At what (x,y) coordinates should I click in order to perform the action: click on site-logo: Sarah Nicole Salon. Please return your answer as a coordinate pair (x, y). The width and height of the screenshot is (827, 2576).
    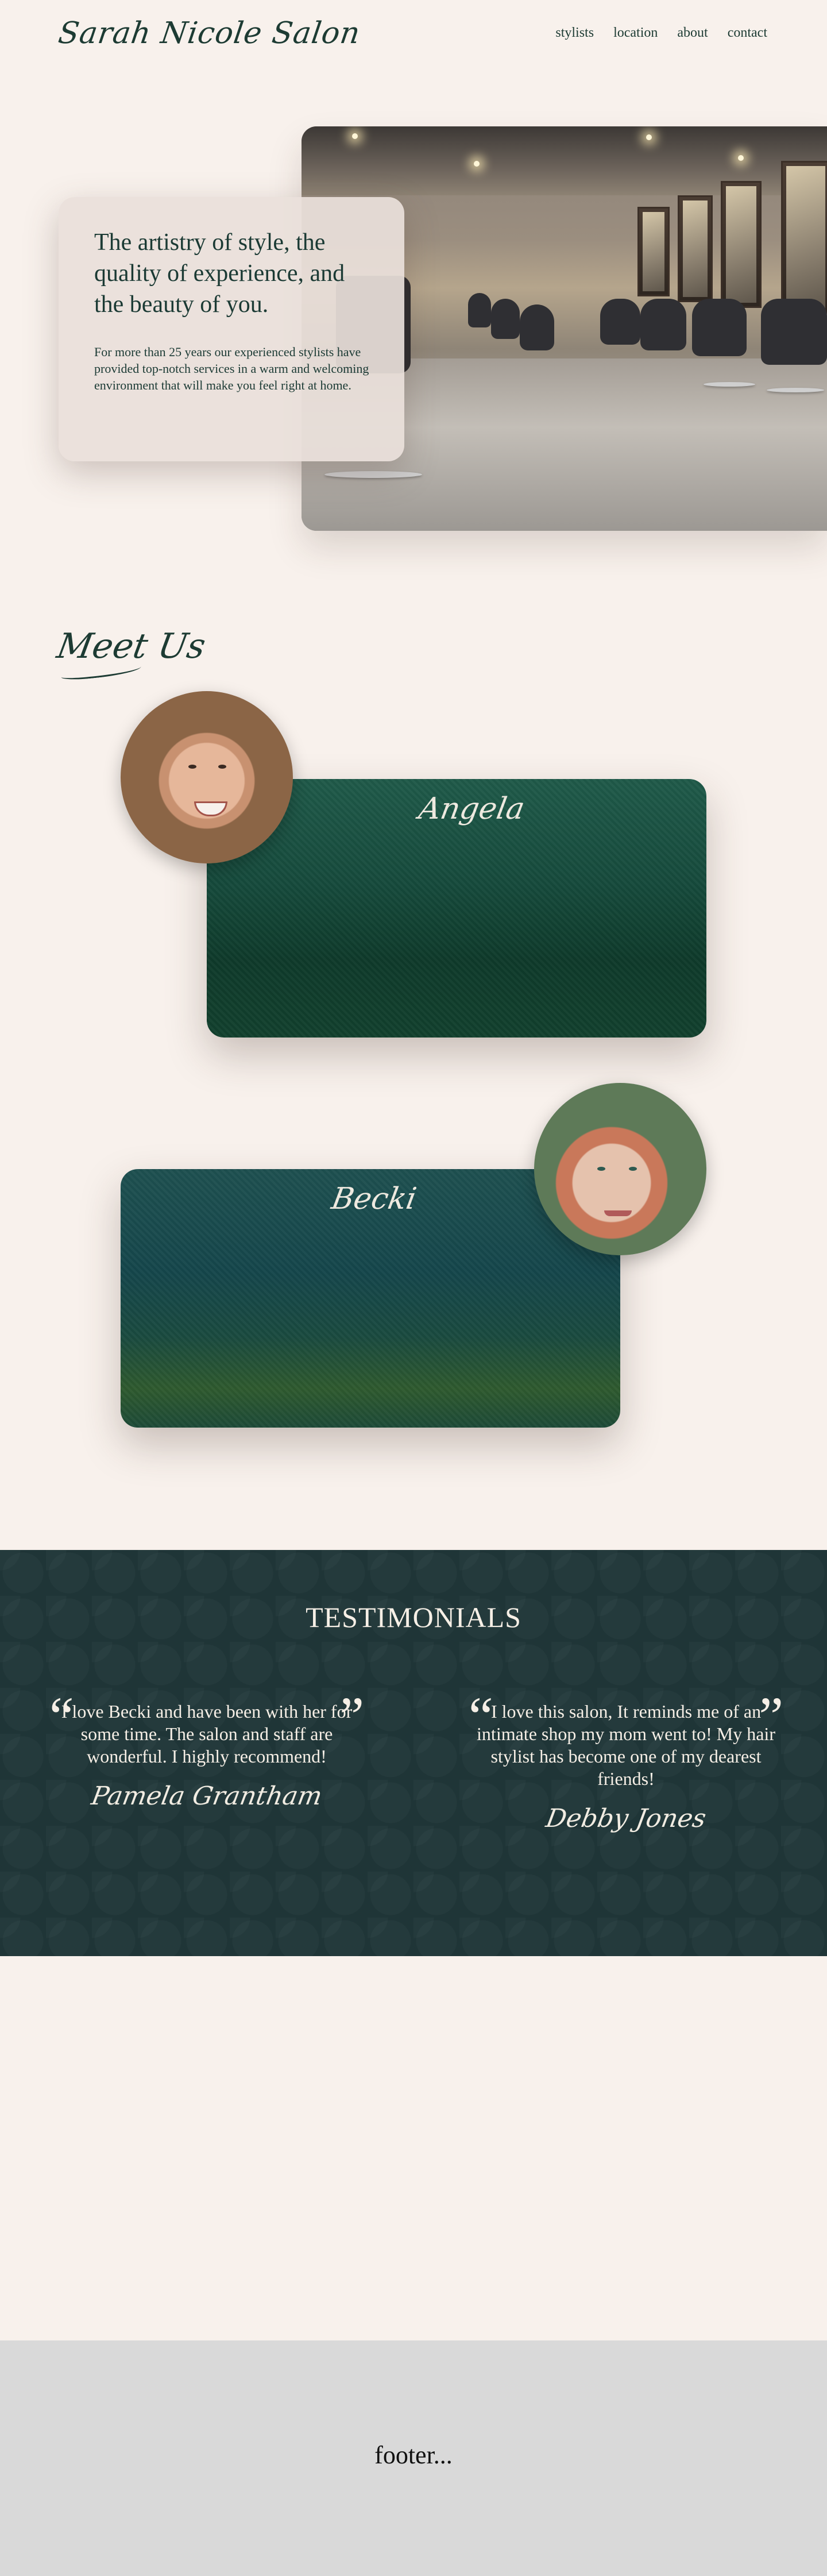
    Looking at the image, I should click on (209, 33).